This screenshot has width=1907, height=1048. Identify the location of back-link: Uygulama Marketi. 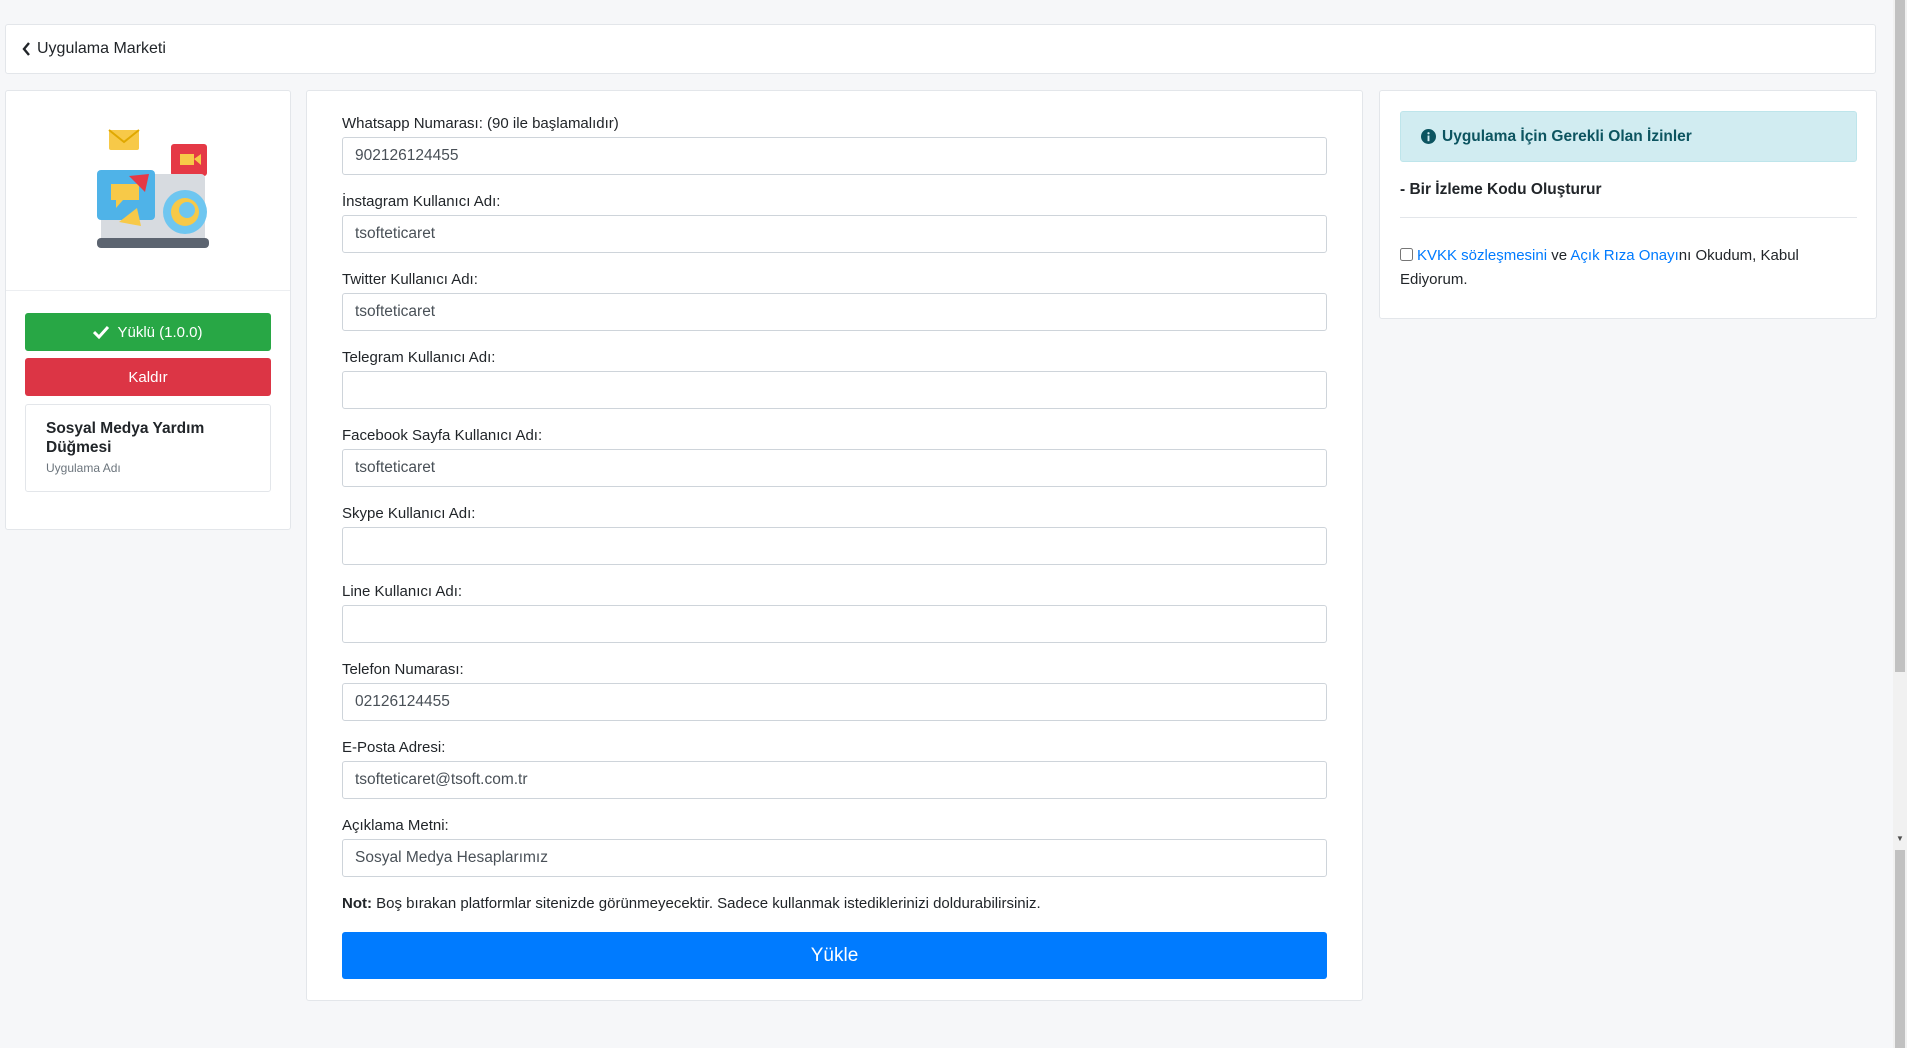
(94, 49).